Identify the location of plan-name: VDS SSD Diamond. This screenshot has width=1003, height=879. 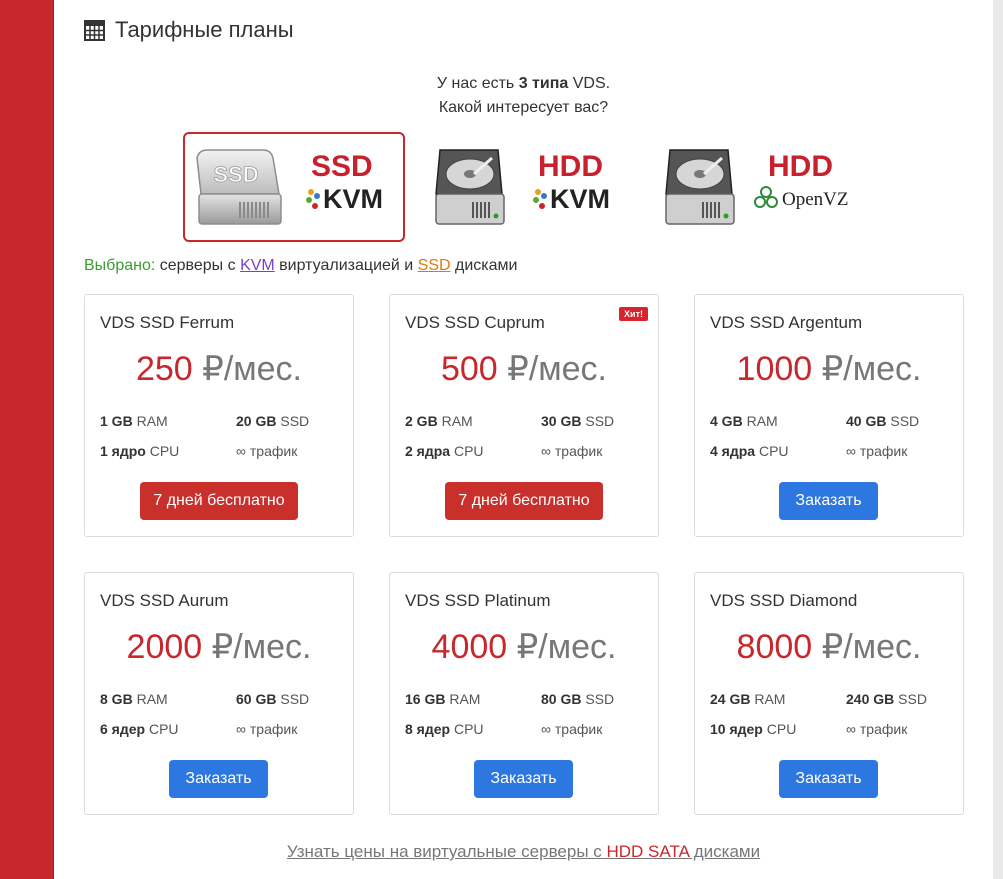
(784, 600).